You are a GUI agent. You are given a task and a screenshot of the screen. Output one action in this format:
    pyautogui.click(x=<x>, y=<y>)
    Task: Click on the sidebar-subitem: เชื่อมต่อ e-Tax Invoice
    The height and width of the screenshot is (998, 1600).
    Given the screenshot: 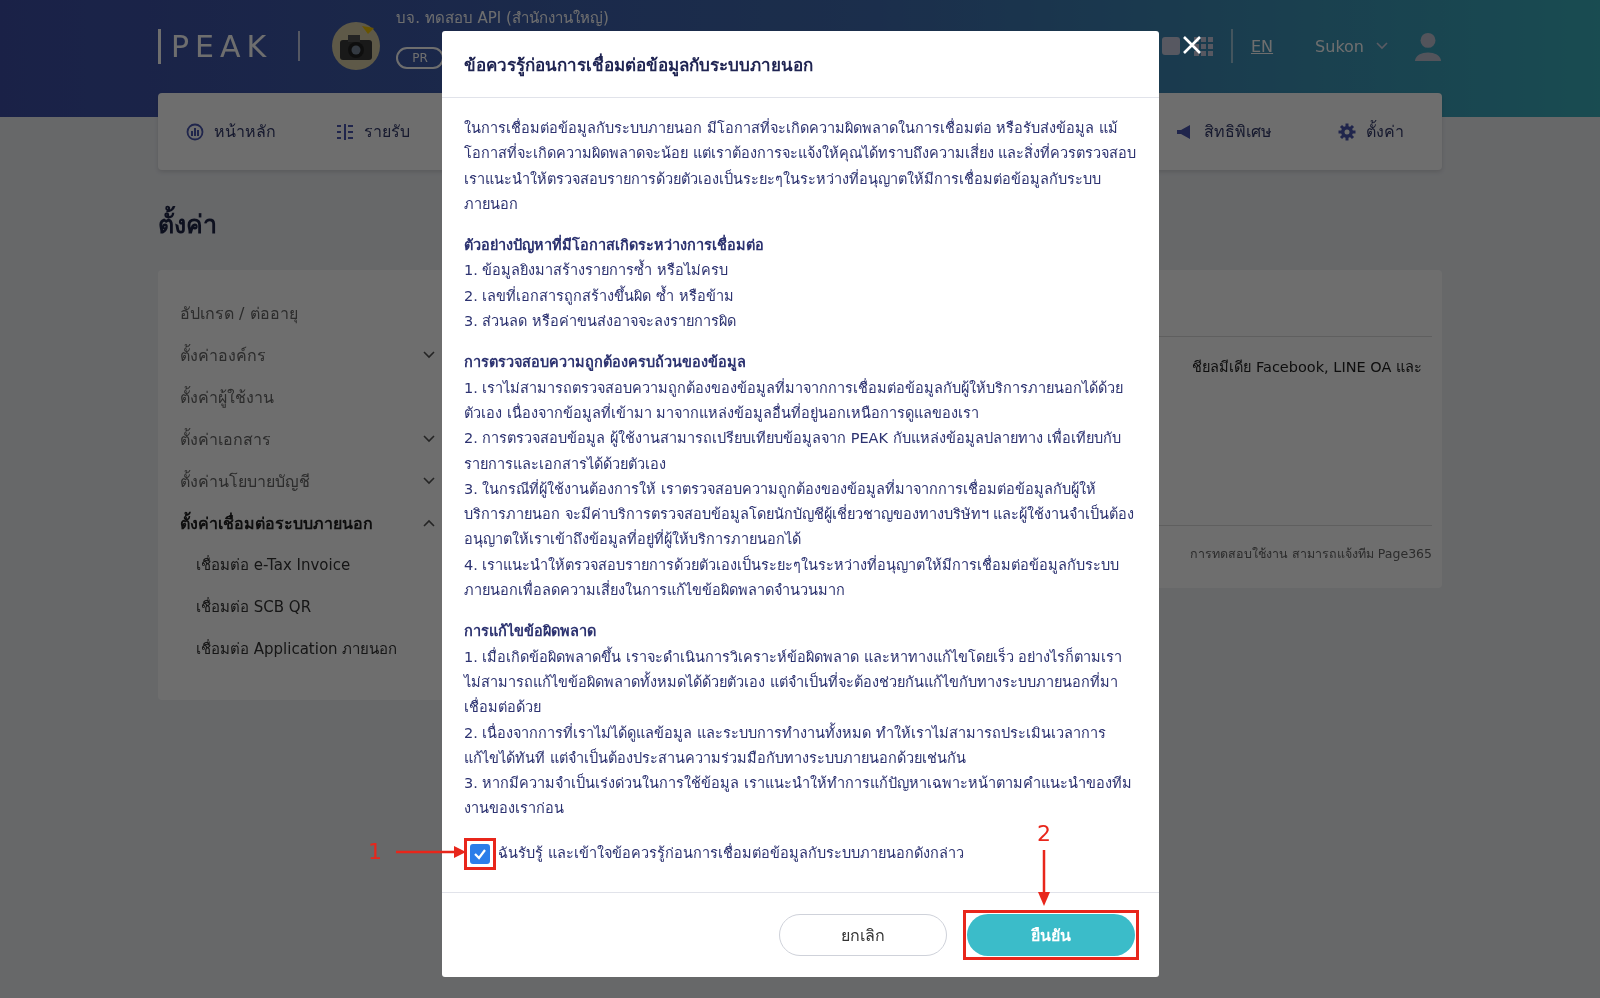 What is the action you would take?
    pyautogui.click(x=301, y=565)
    